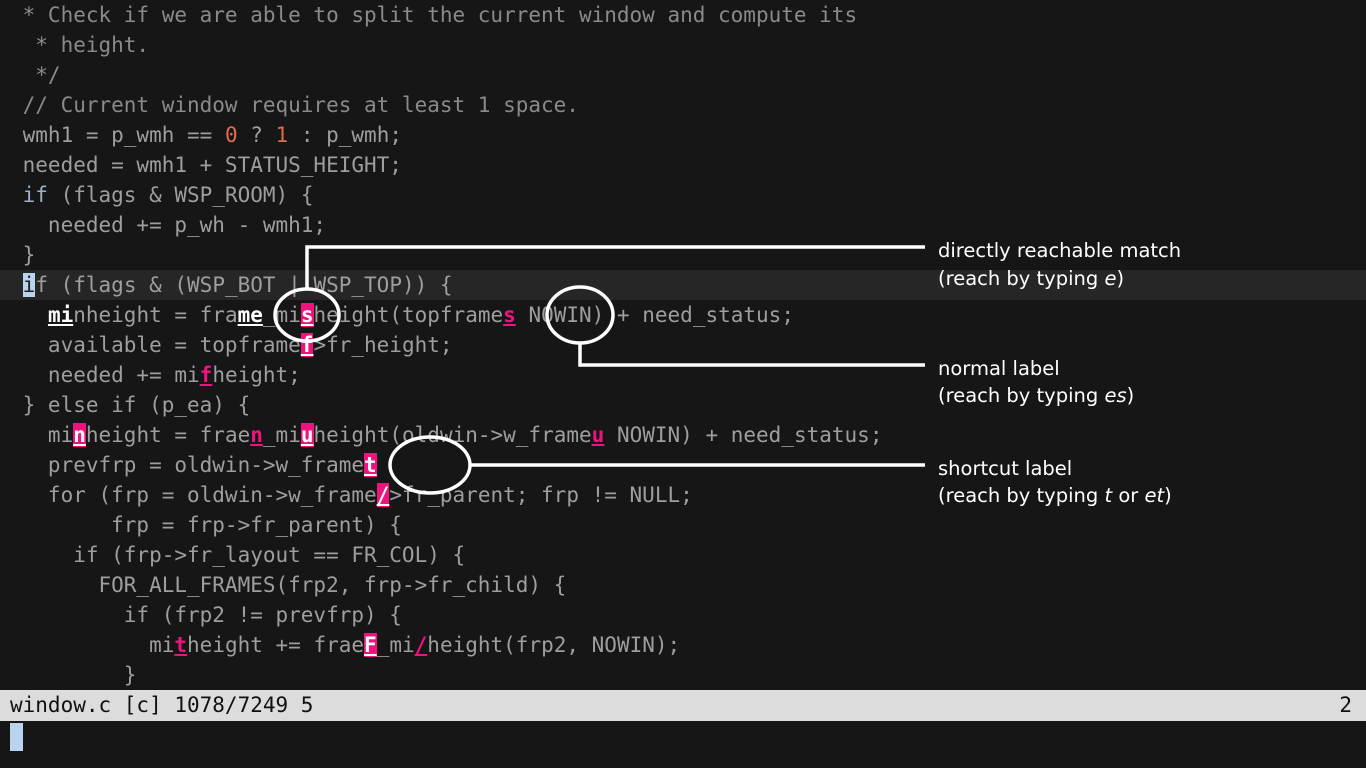  I want to click on code-line: prevfrp = oldwin->w_framet, so click(683, 465).